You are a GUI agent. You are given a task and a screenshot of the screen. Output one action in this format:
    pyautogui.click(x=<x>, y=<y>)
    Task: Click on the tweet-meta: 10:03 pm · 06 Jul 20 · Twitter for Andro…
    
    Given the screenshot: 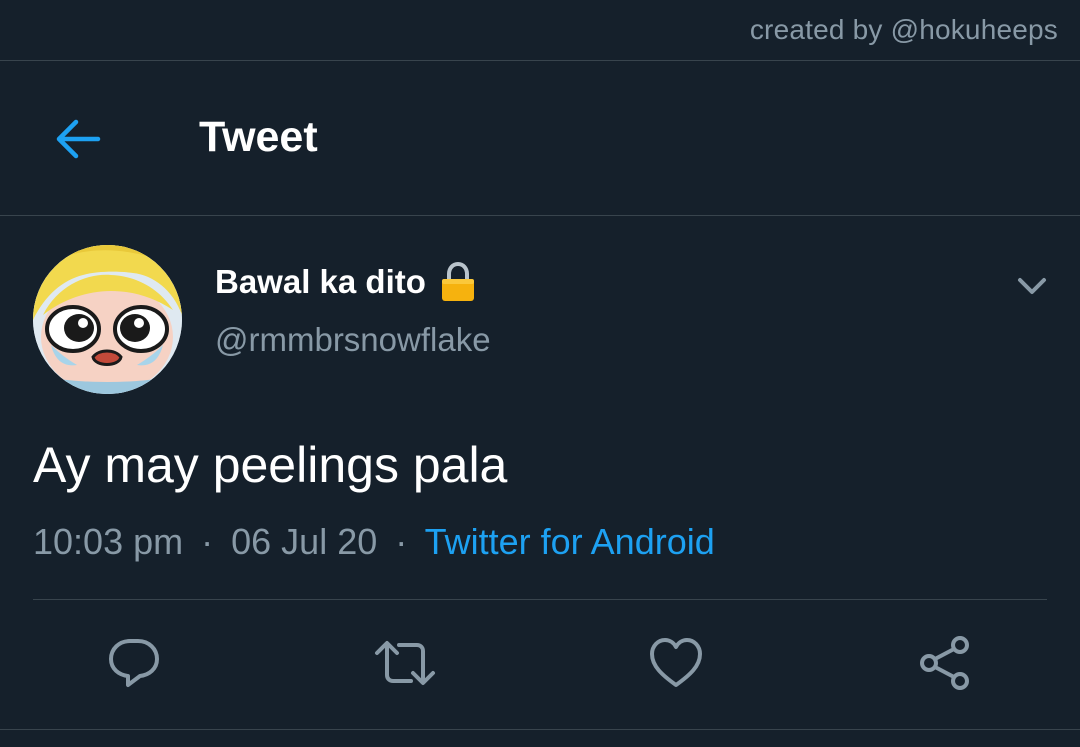 What is the action you would take?
    pyautogui.click(x=374, y=542)
    